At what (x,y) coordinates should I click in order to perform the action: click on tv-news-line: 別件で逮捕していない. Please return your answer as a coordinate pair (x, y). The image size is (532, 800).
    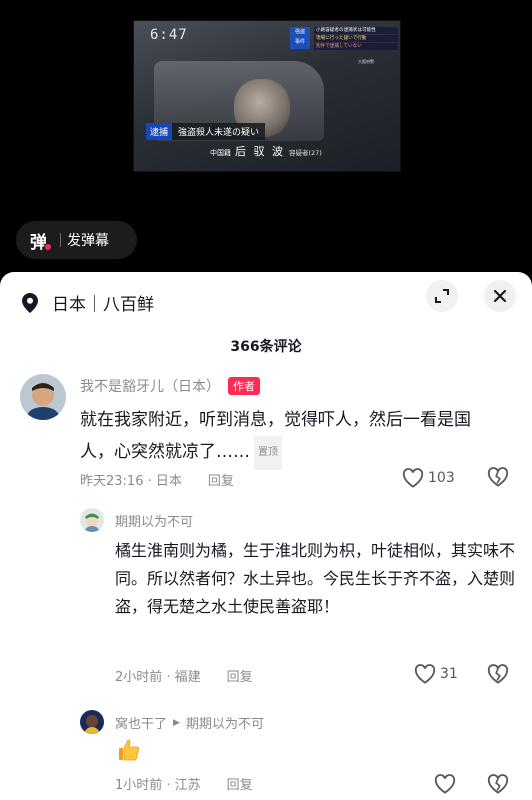
    Looking at the image, I should click on (356, 46).